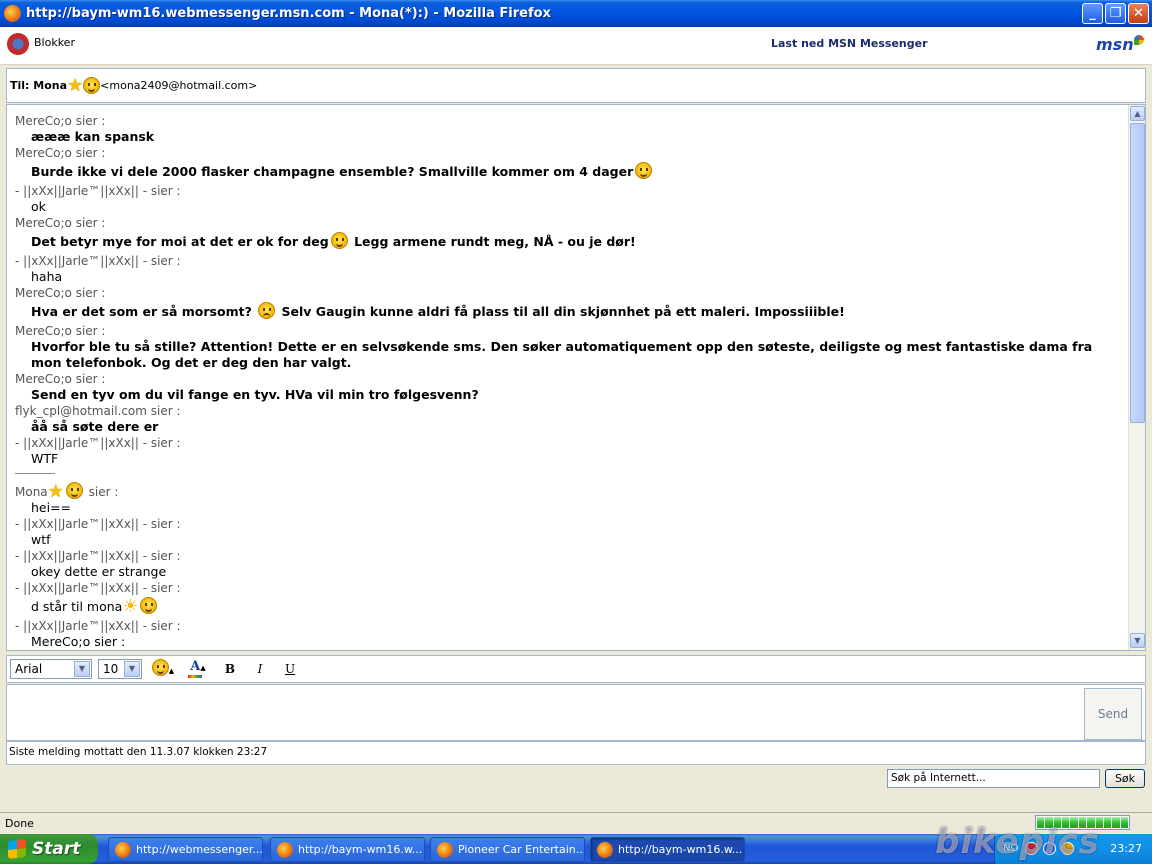  I want to click on scroll-thumb, so click(1137, 273).